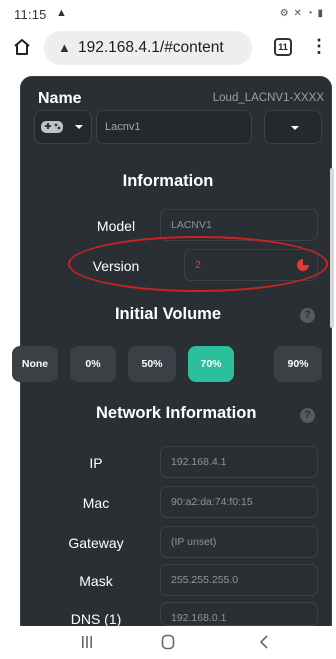 The width and height of the screenshot is (336, 659). What do you see at coordinates (319, 46) in the screenshot?
I see `menu-icon: ⋮` at bounding box center [319, 46].